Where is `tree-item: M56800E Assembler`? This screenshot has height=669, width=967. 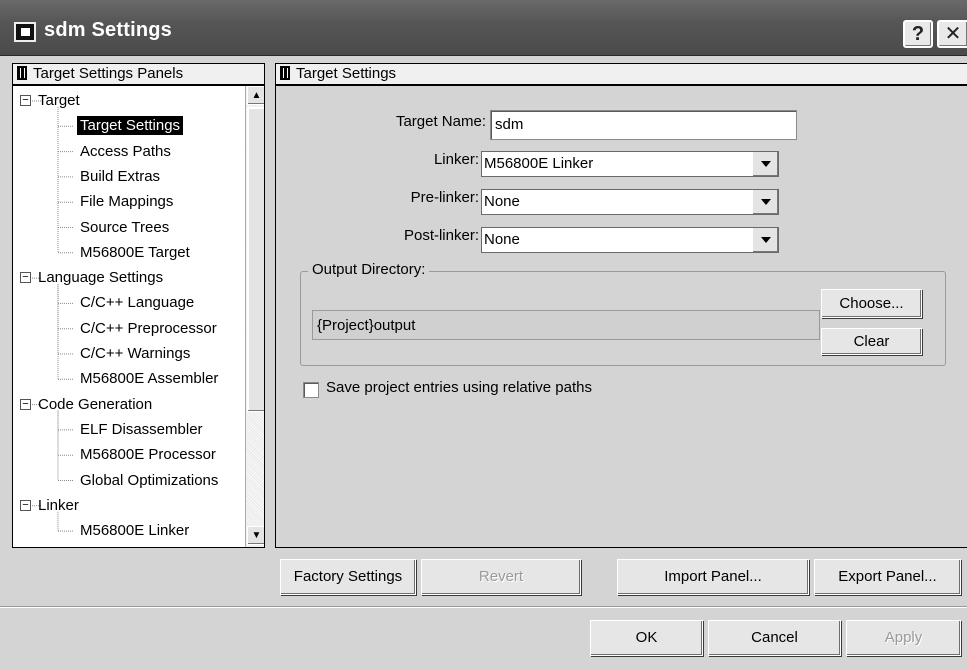 tree-item: M56800E Assembler is located at coordinates (149, 378).